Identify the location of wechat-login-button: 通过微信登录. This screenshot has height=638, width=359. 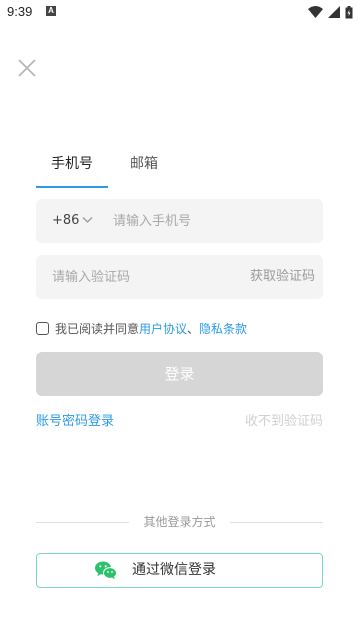
(179, 570).